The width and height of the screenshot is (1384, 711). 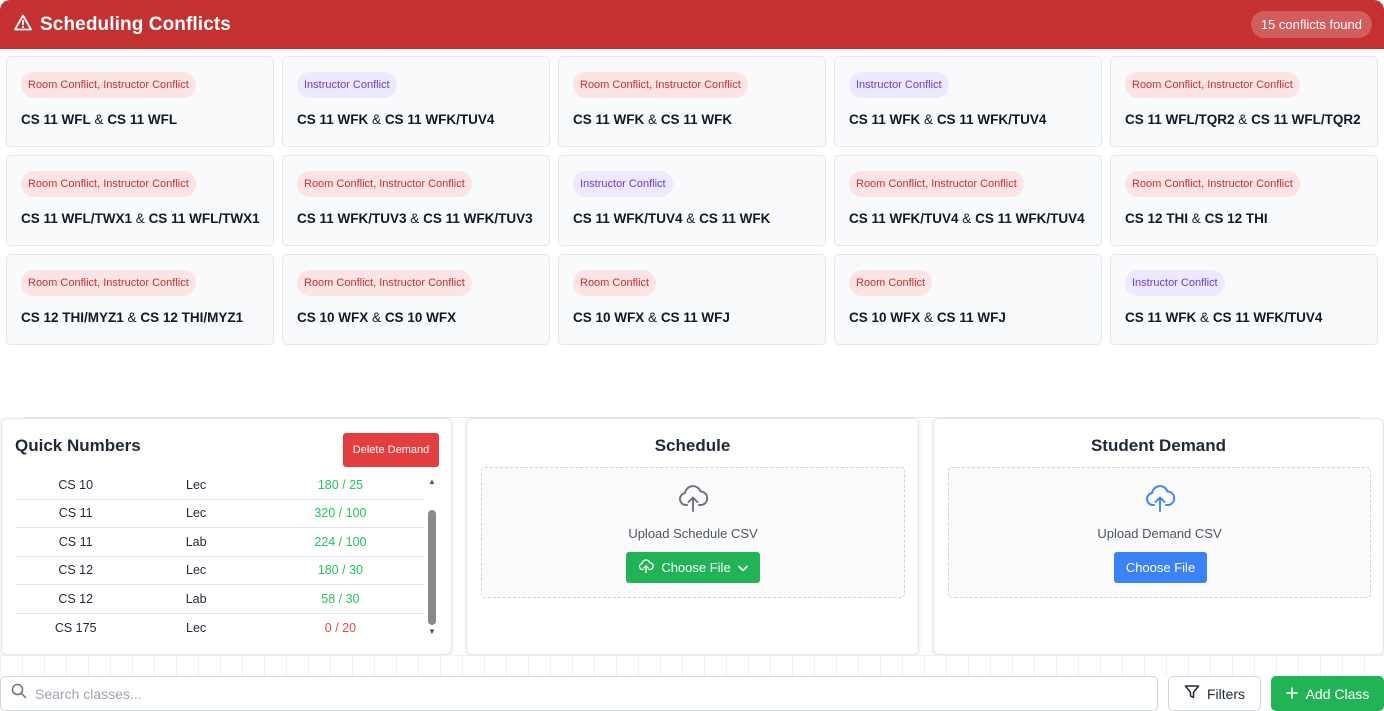 I want to click on quick-numbers-scrollbar: ▲ ▼, so click(x=432, y=558).